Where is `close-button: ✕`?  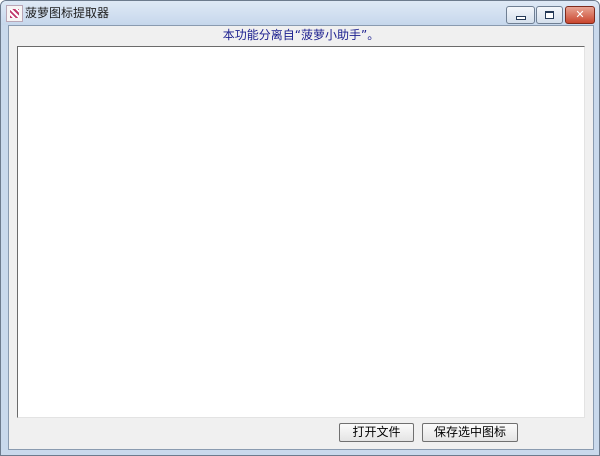
close-button: ✕ is located at coordinates (580, 15).